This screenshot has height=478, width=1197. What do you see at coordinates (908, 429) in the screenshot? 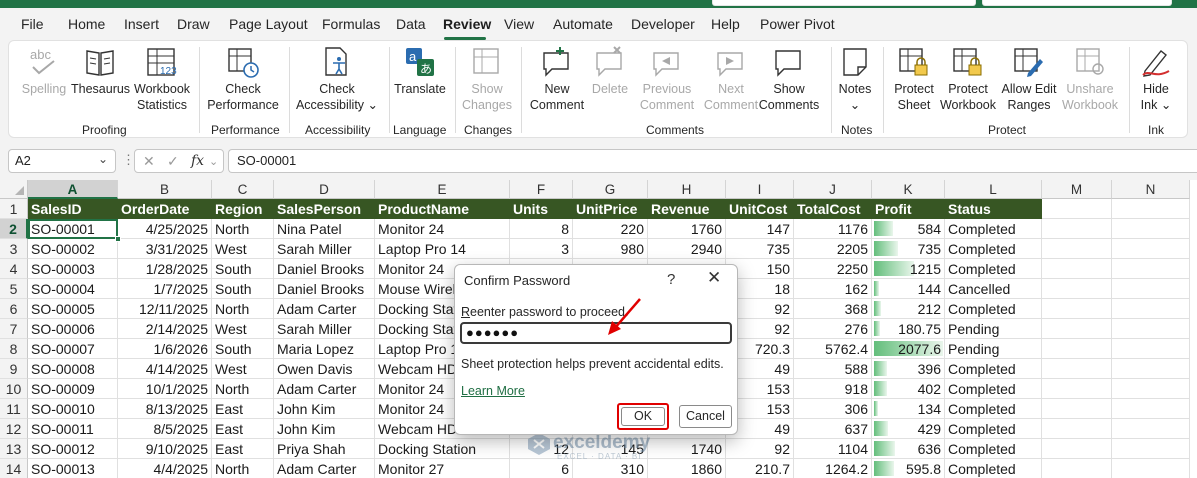
I see `table-cell: 429` at bounding box center [908, 429].